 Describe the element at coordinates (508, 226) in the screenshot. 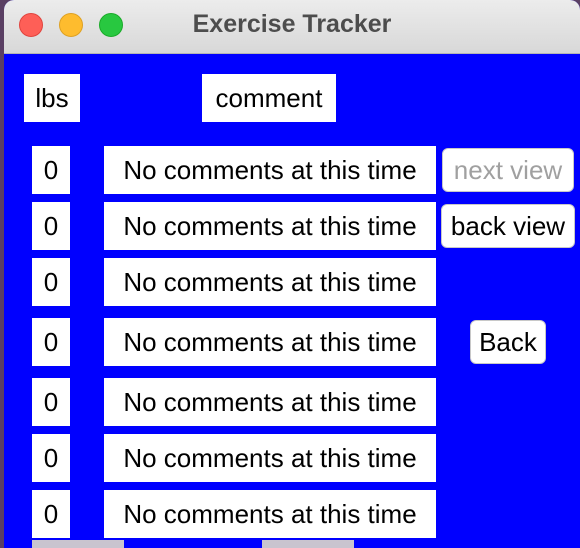

I see `back-view-button: back view` at that location.